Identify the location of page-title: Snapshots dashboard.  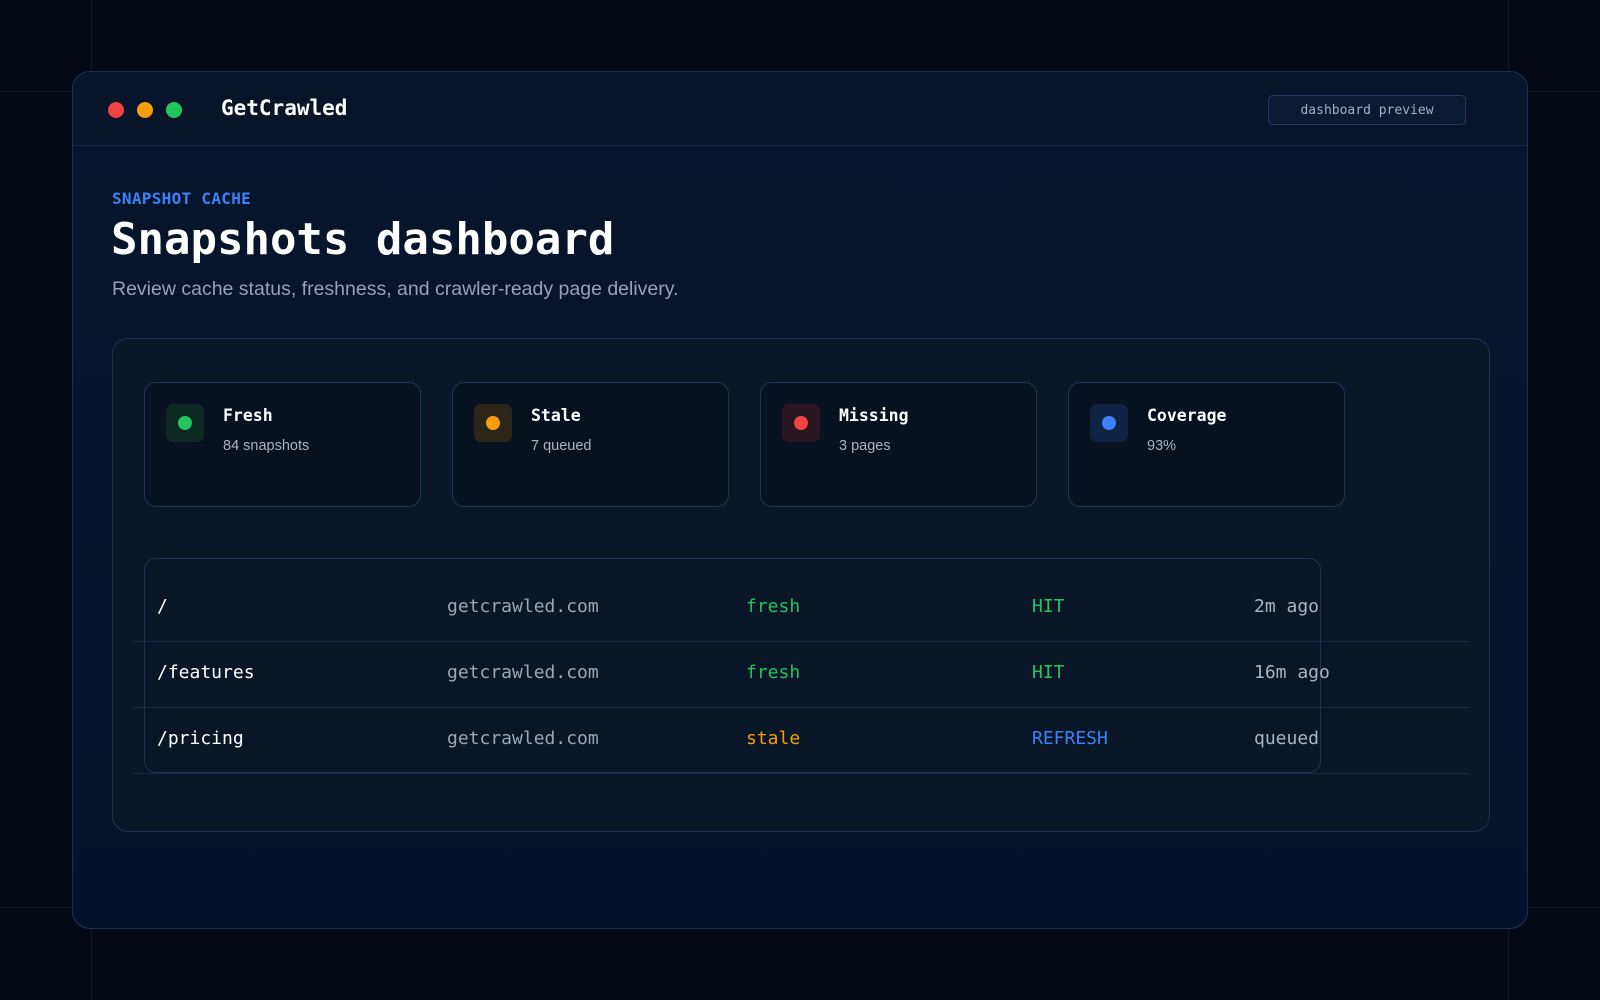
(363, 239).